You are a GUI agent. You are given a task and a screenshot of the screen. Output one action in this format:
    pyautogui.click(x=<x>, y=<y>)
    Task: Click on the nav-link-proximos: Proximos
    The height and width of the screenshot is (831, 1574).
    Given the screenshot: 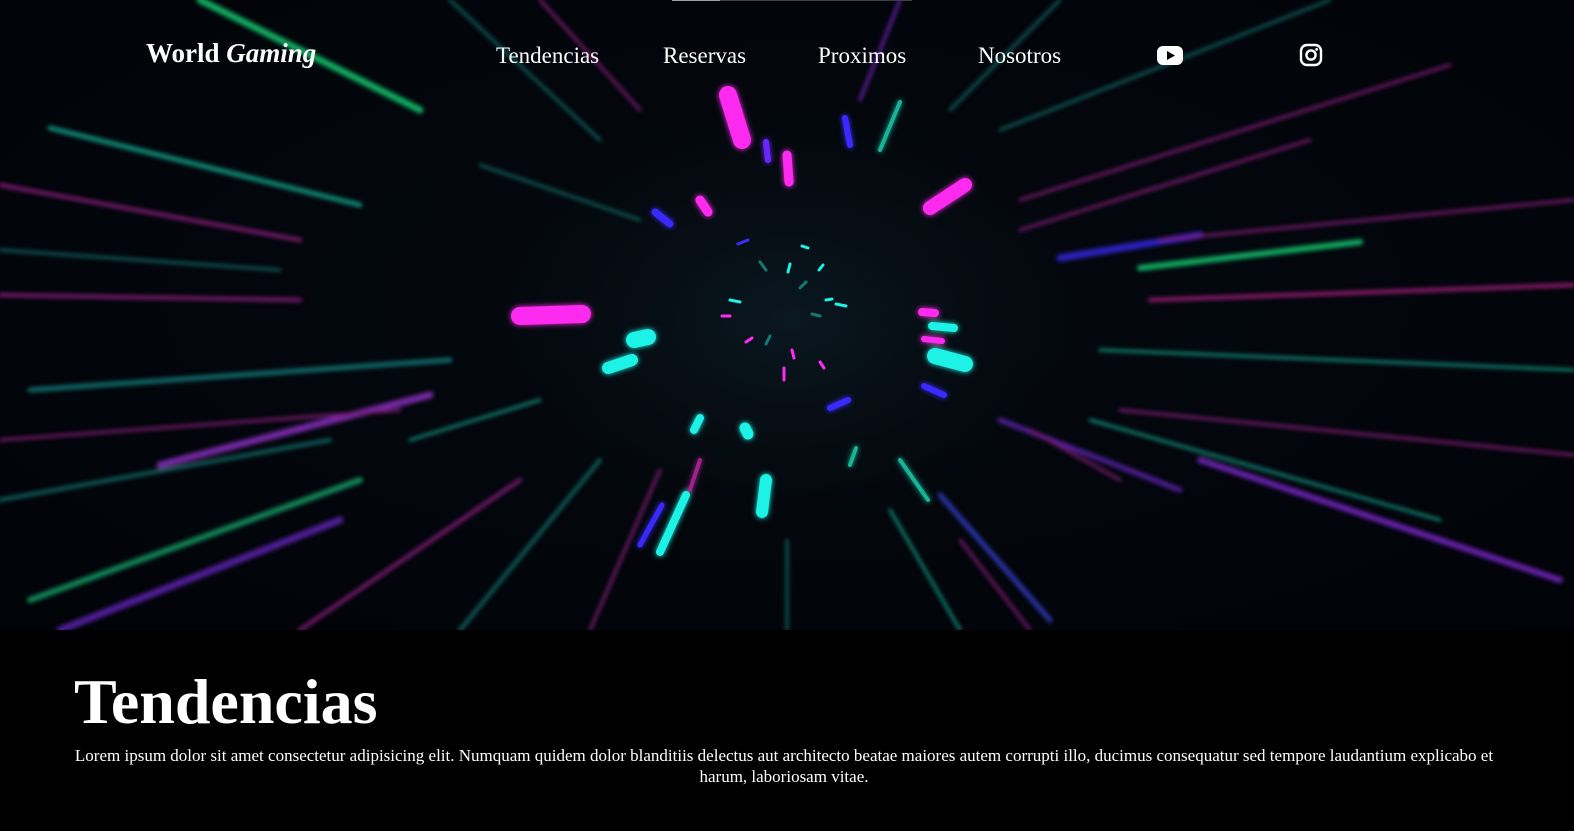 What is the action you would take?
    pyautogui.click(x=862, y=56)
    